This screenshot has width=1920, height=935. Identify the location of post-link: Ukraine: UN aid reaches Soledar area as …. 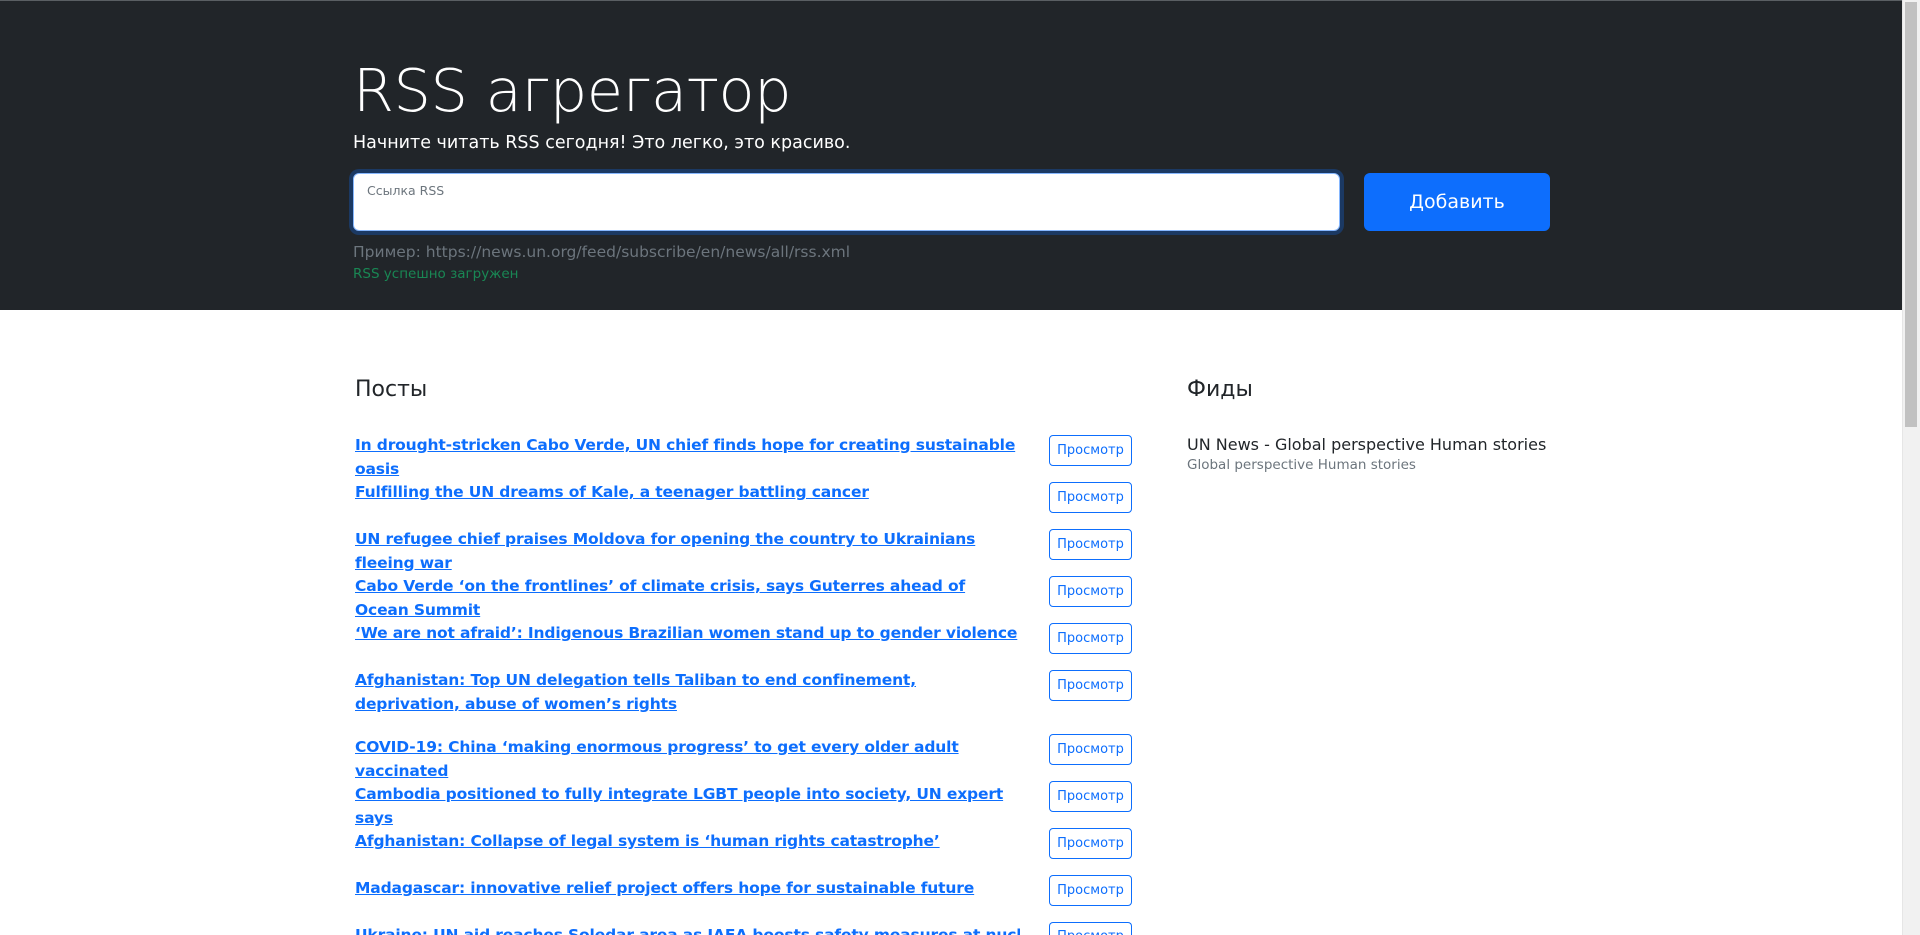
(687, 929).